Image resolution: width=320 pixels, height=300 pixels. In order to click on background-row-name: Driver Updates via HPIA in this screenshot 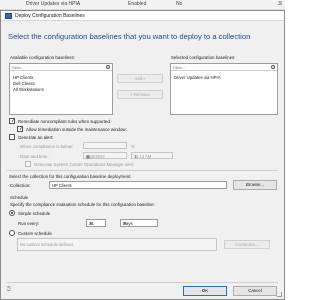, I will do `click(53, 4)`.